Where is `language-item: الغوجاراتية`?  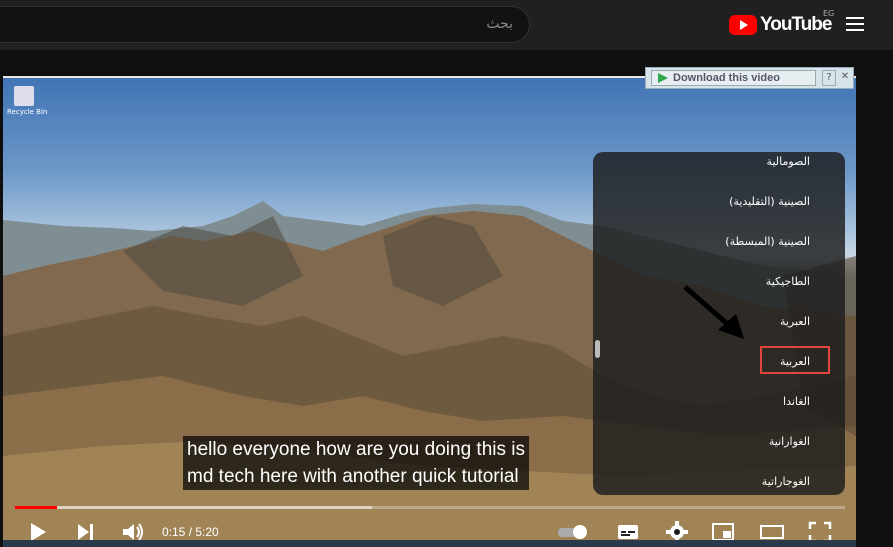 language-item: الغوجاراتية is located at coordinates (786, 481).